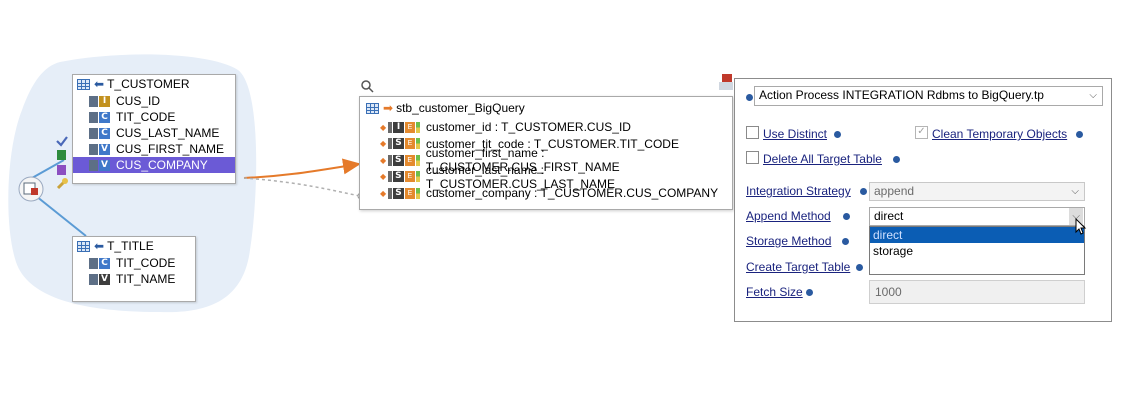 This screenshot has width=1125, height=416. I want to click on create-target-label: Create Target Table, so click(798, 267).